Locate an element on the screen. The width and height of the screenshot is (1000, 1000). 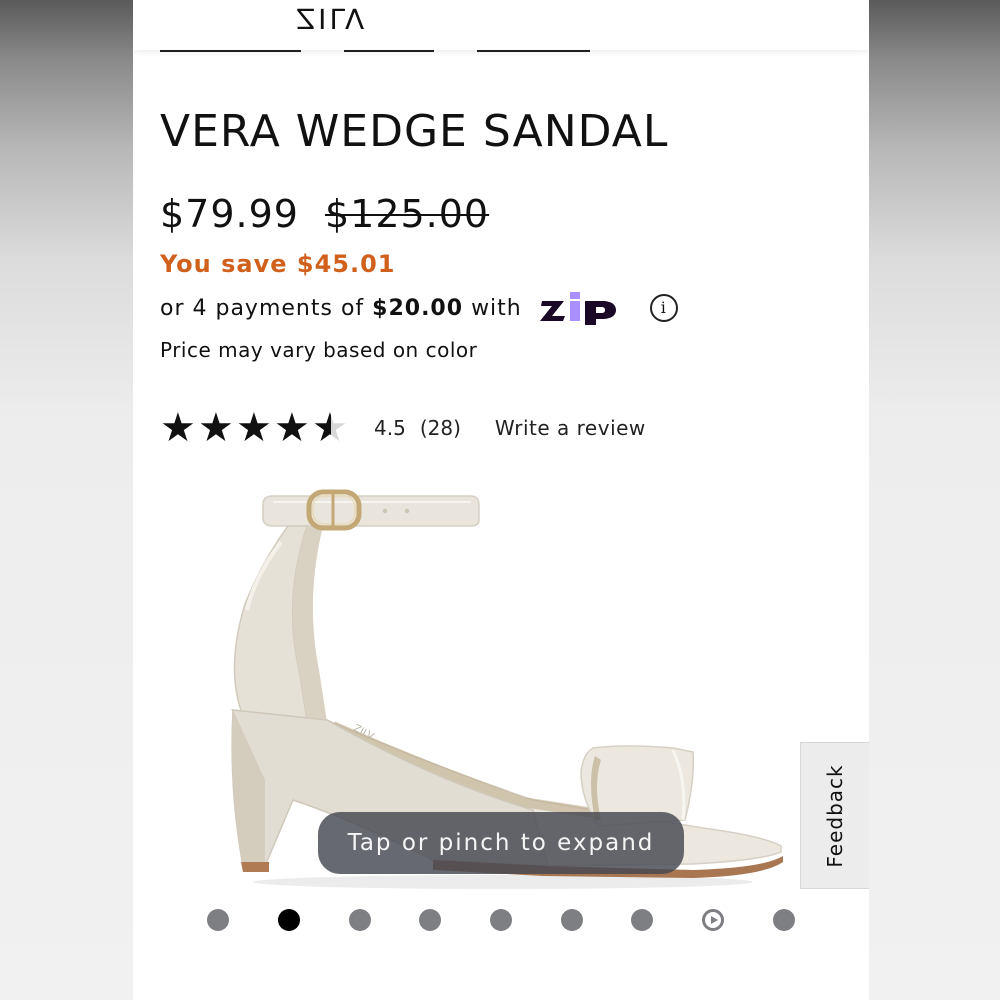
original-price: $125.00 is located at coordinates (407, 214).